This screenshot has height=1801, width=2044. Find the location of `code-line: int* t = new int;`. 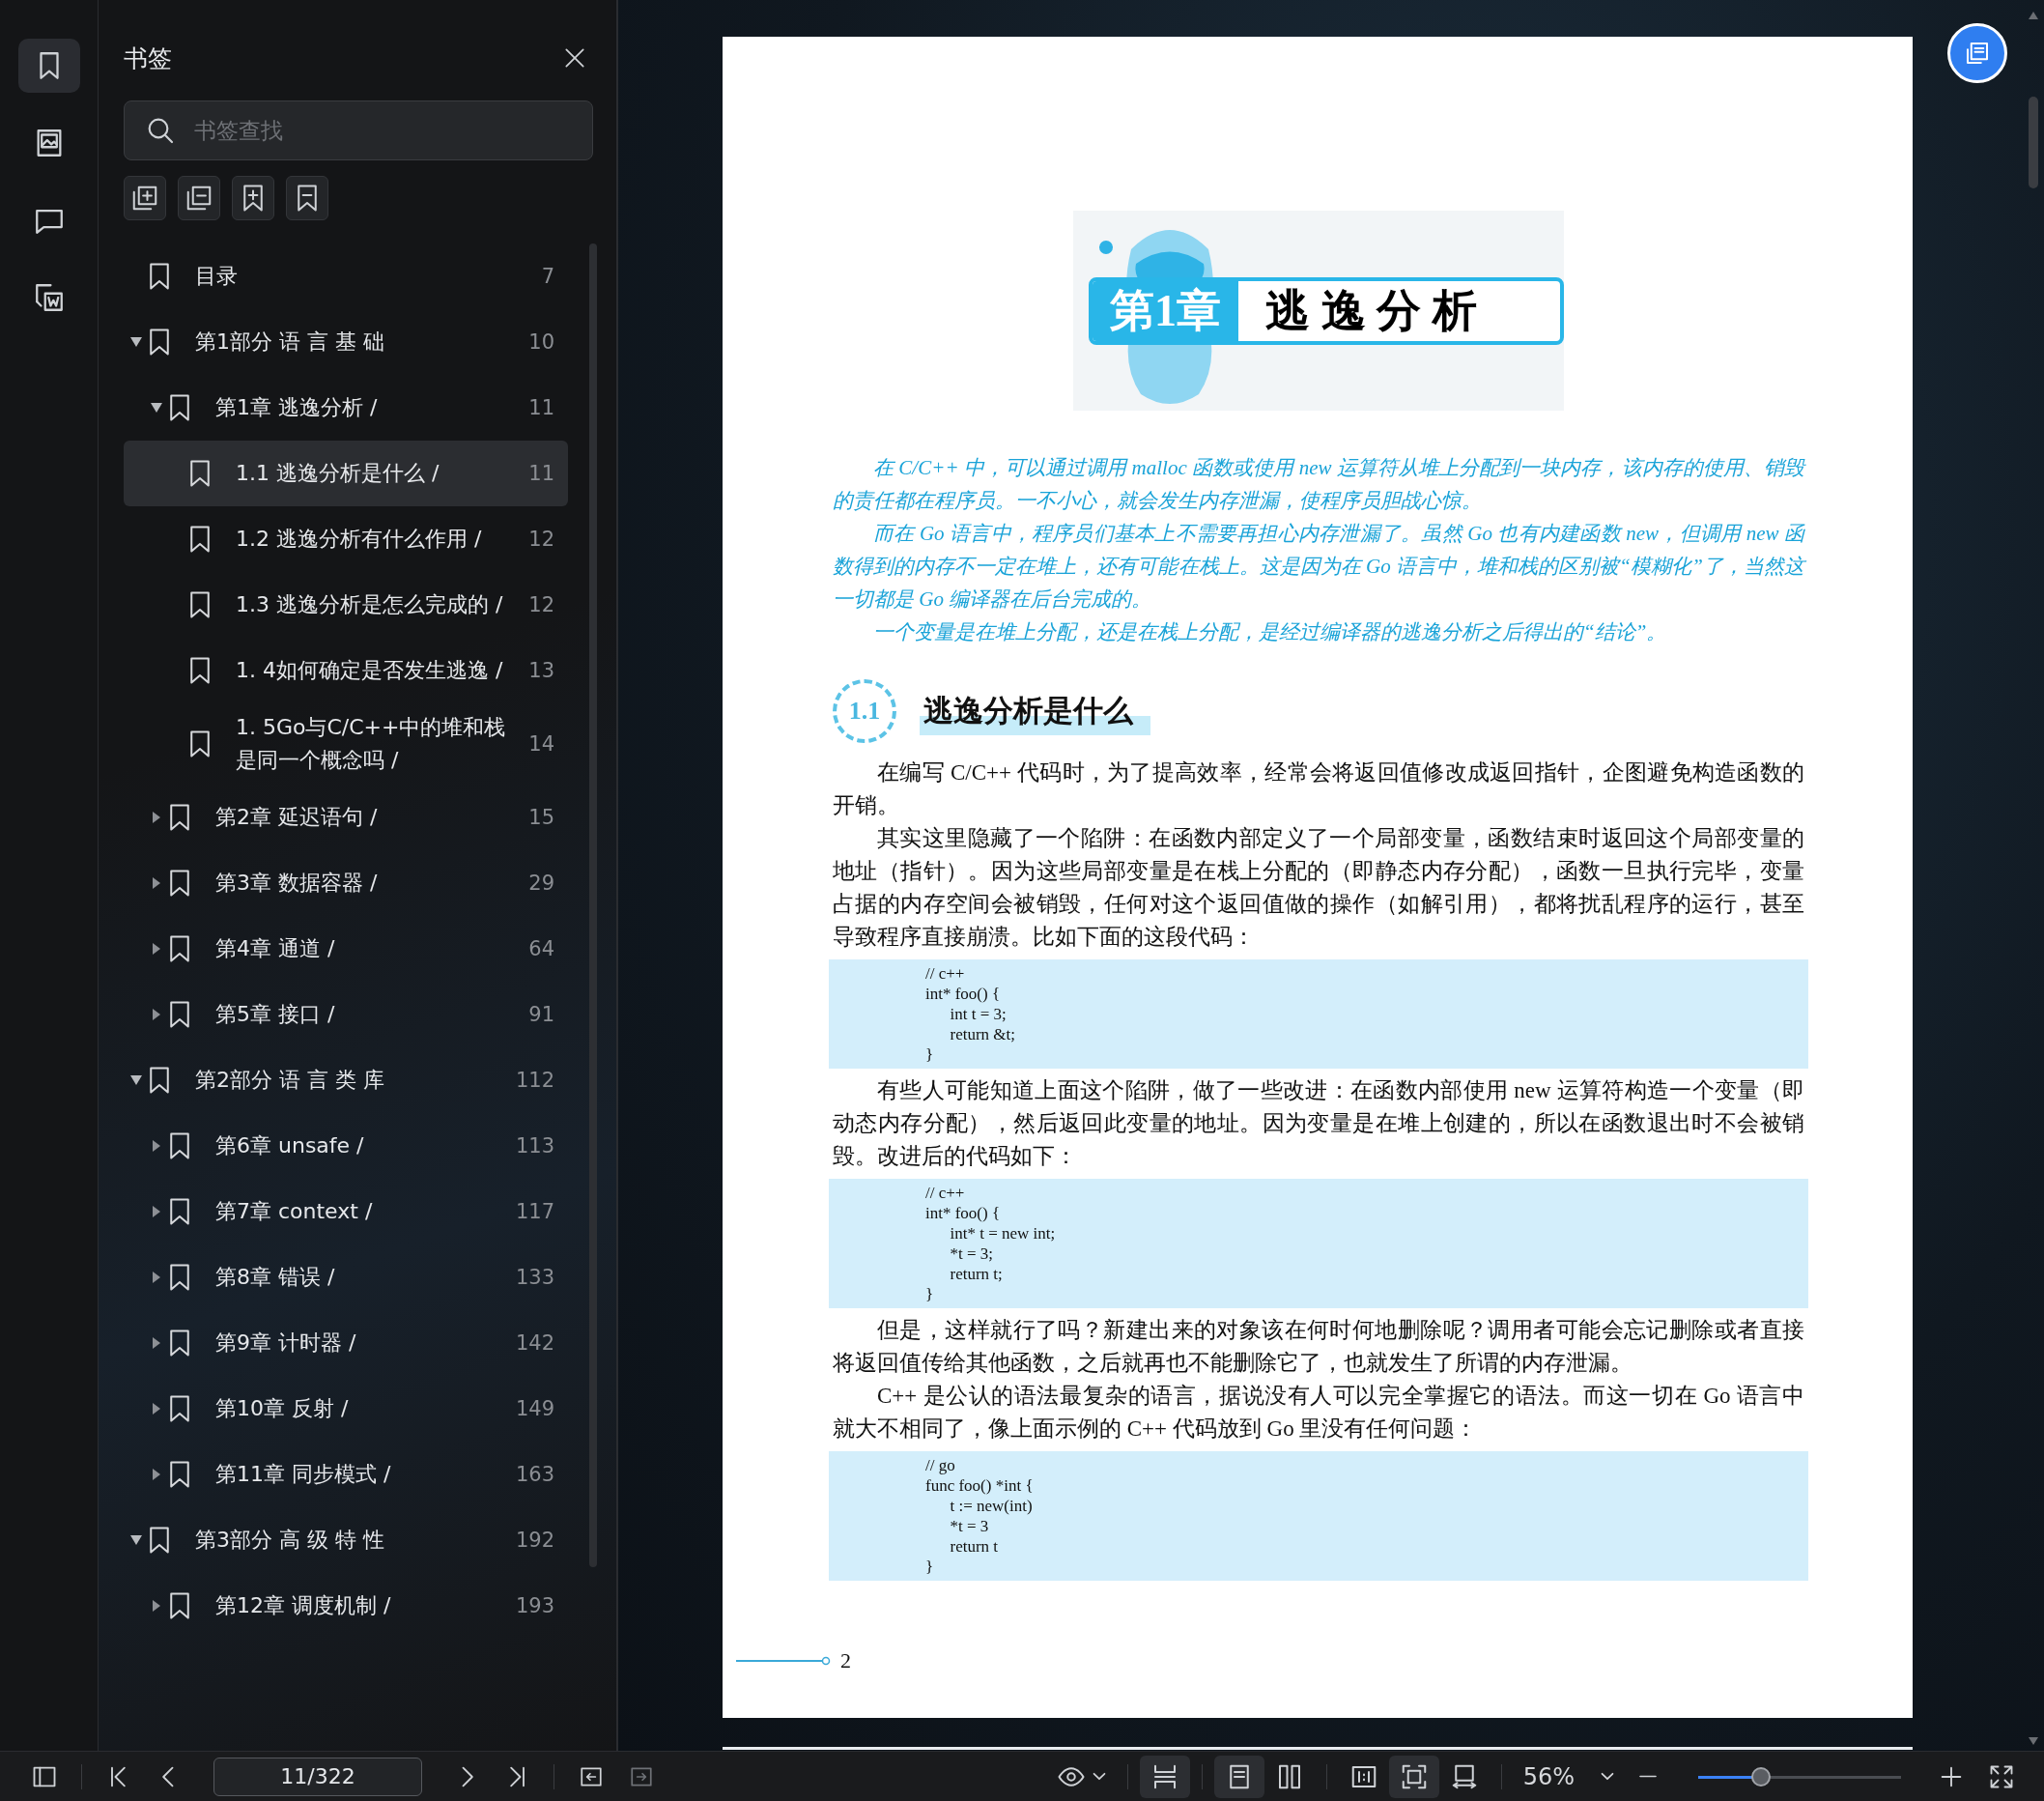

code-line: int* t = new int; is located at coordinates (1003, 1233).